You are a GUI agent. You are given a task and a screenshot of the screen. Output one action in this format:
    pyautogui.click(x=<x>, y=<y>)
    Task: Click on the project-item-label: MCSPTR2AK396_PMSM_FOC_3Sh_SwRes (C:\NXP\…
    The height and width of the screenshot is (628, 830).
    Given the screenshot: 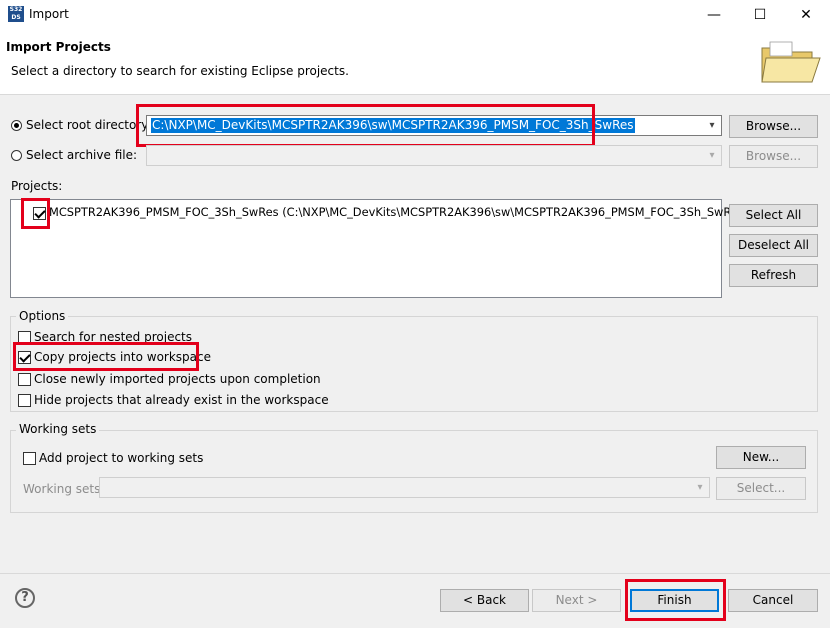 What is the action you would take?
    pyautogui.click(x=398, y=212)
    